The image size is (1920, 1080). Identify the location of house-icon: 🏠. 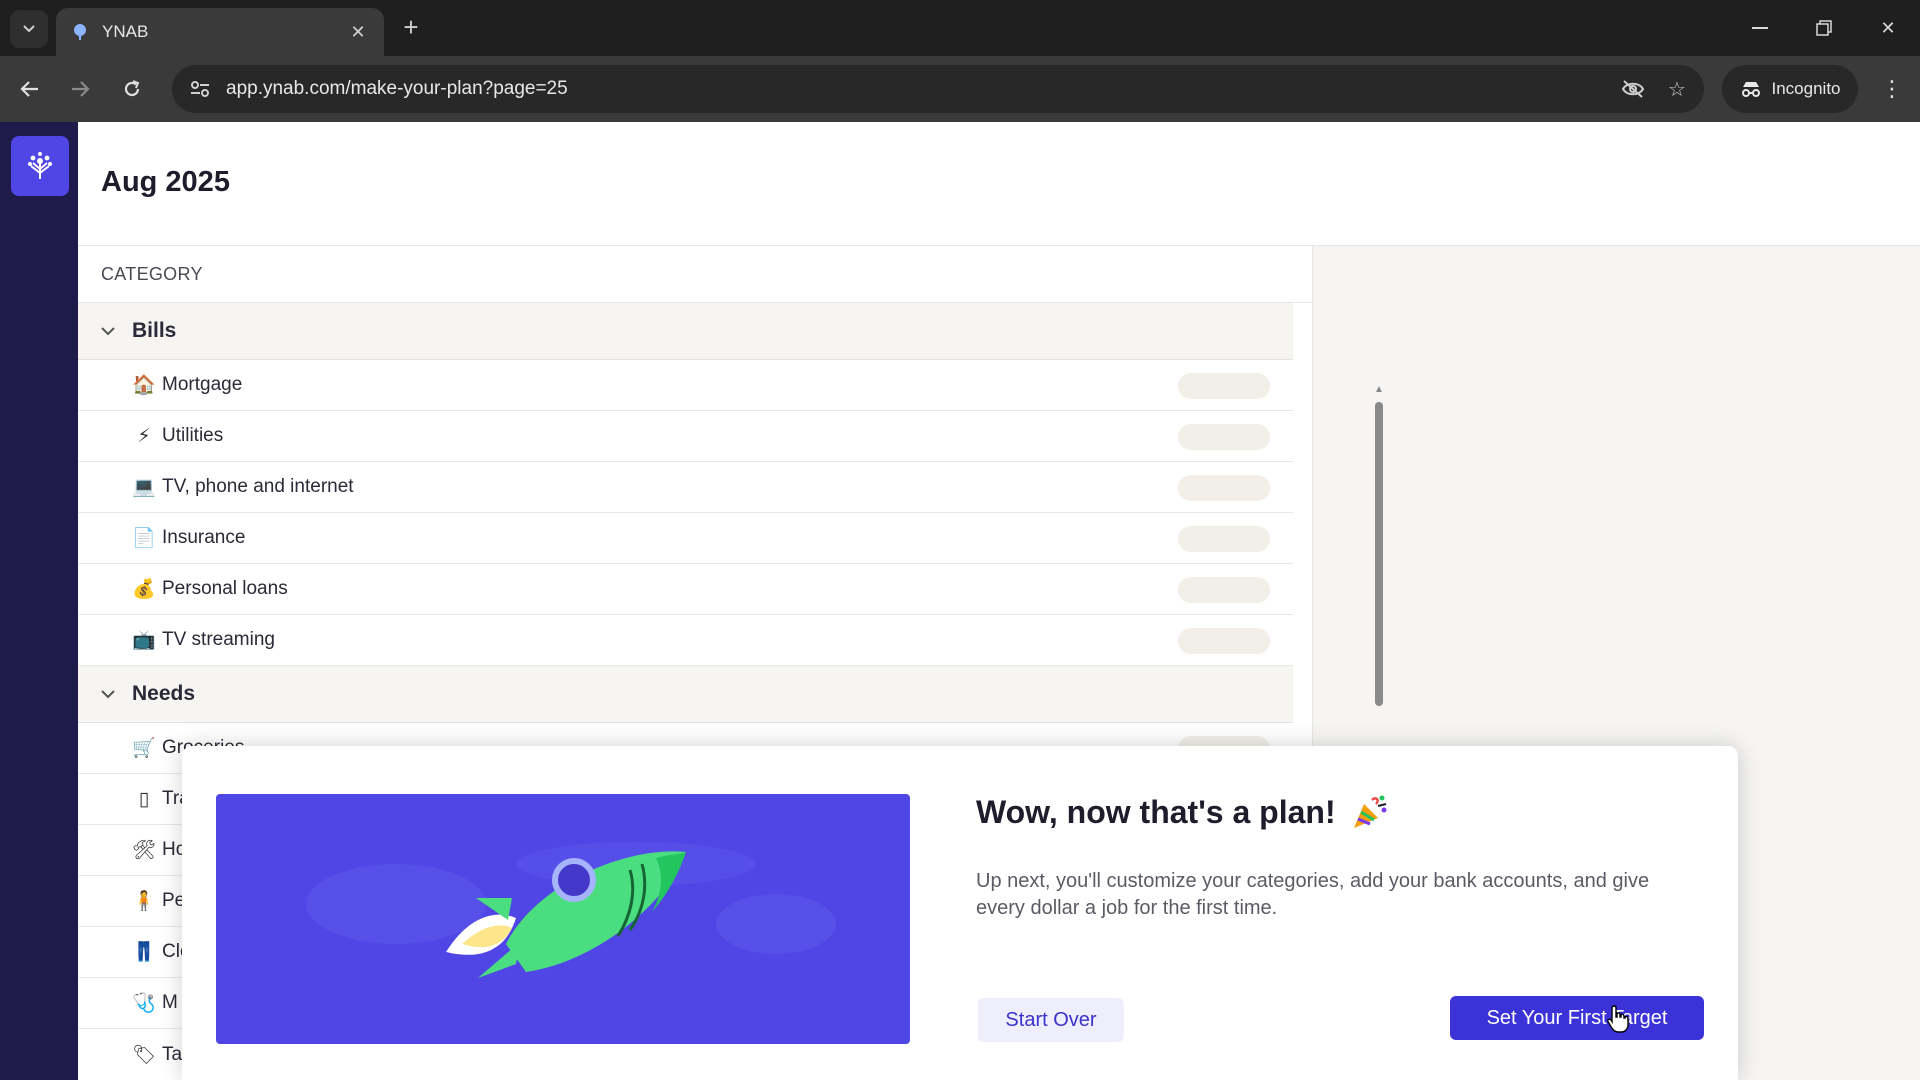
(144, 385).